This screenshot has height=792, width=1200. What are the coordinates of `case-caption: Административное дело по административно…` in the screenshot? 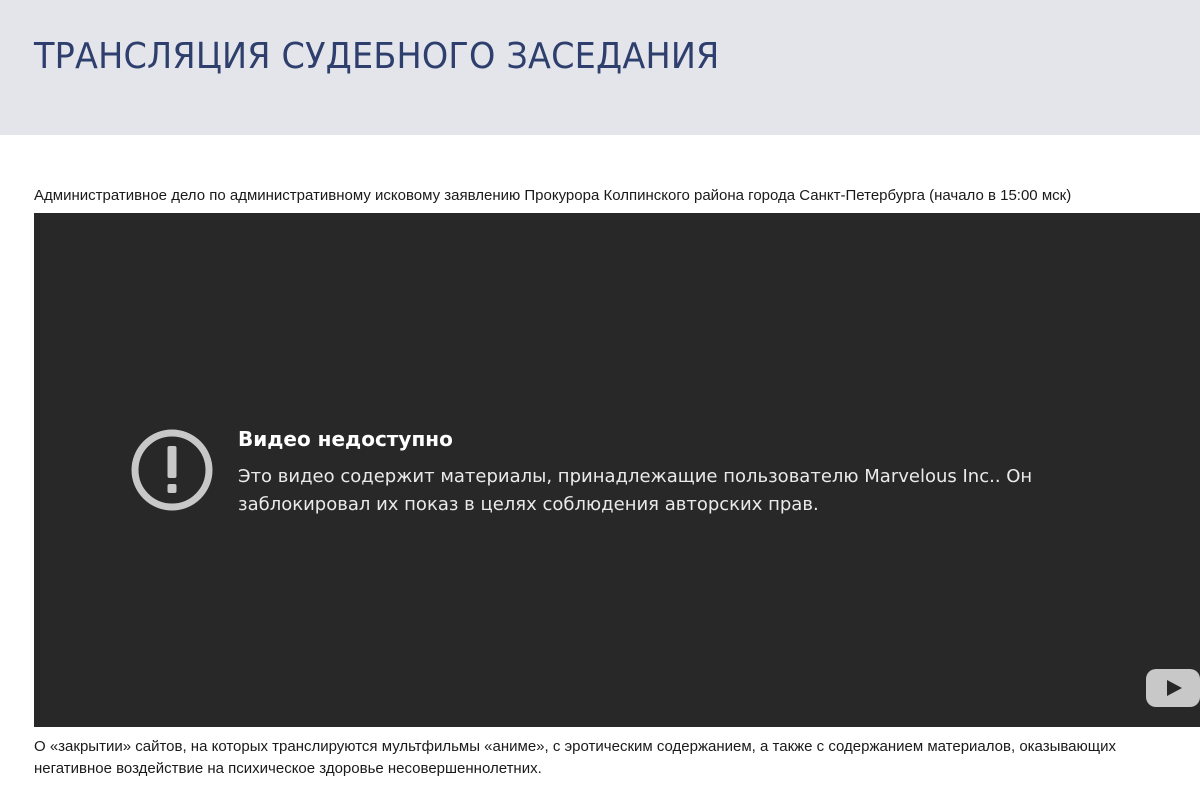 It's located at (553, 195).